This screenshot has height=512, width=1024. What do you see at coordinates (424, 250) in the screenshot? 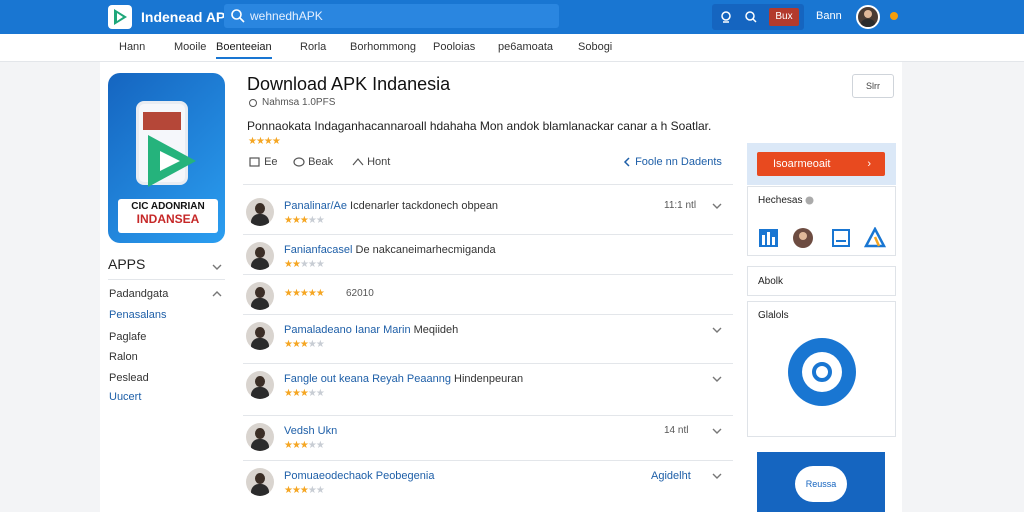
I see `review-text: De nakcaneimarhecmiganda` at bounding box center [424, 250].